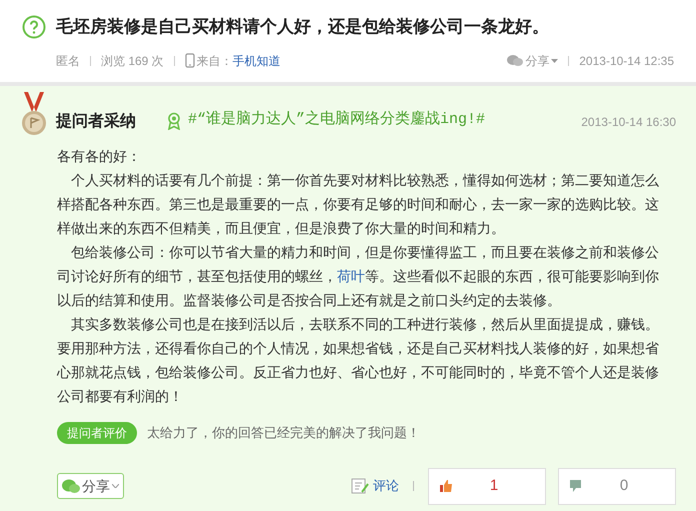  What do you see at coordinates (34, 26) in the screenshot?
I see `question-icon` at bounding box center [34, 26].